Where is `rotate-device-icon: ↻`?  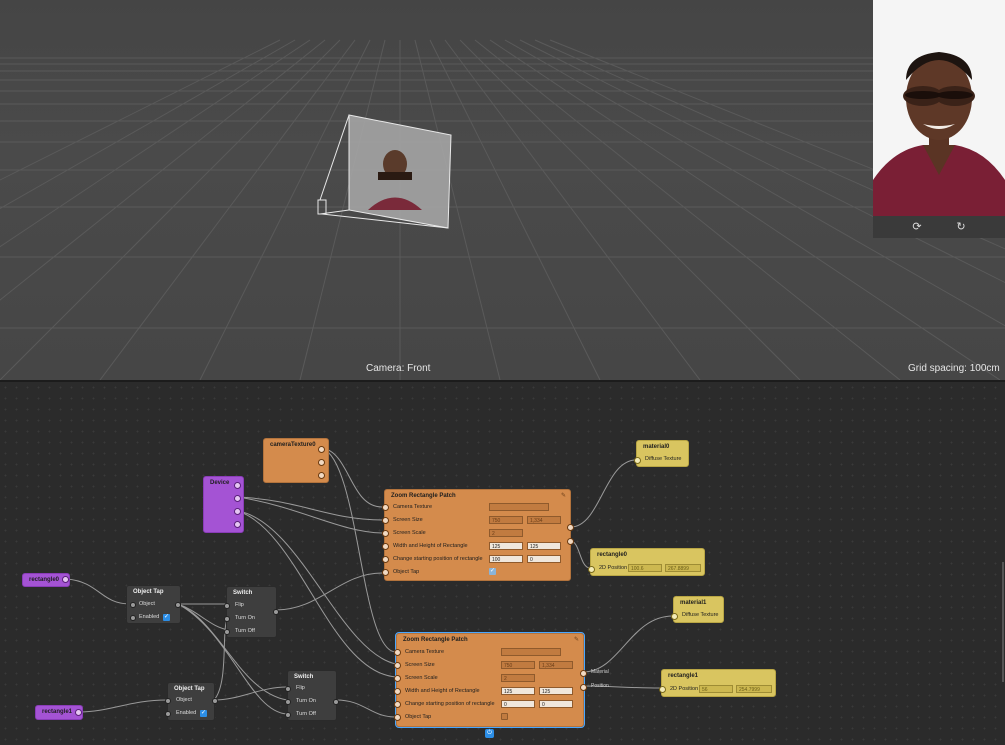 rotate-device-icon: ↻ is located at coordinates (961, 227).